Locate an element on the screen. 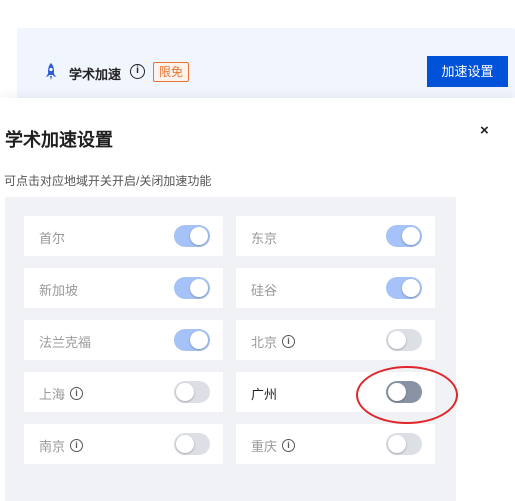  region-row: 南京 i is located at coordinates (123, 444).